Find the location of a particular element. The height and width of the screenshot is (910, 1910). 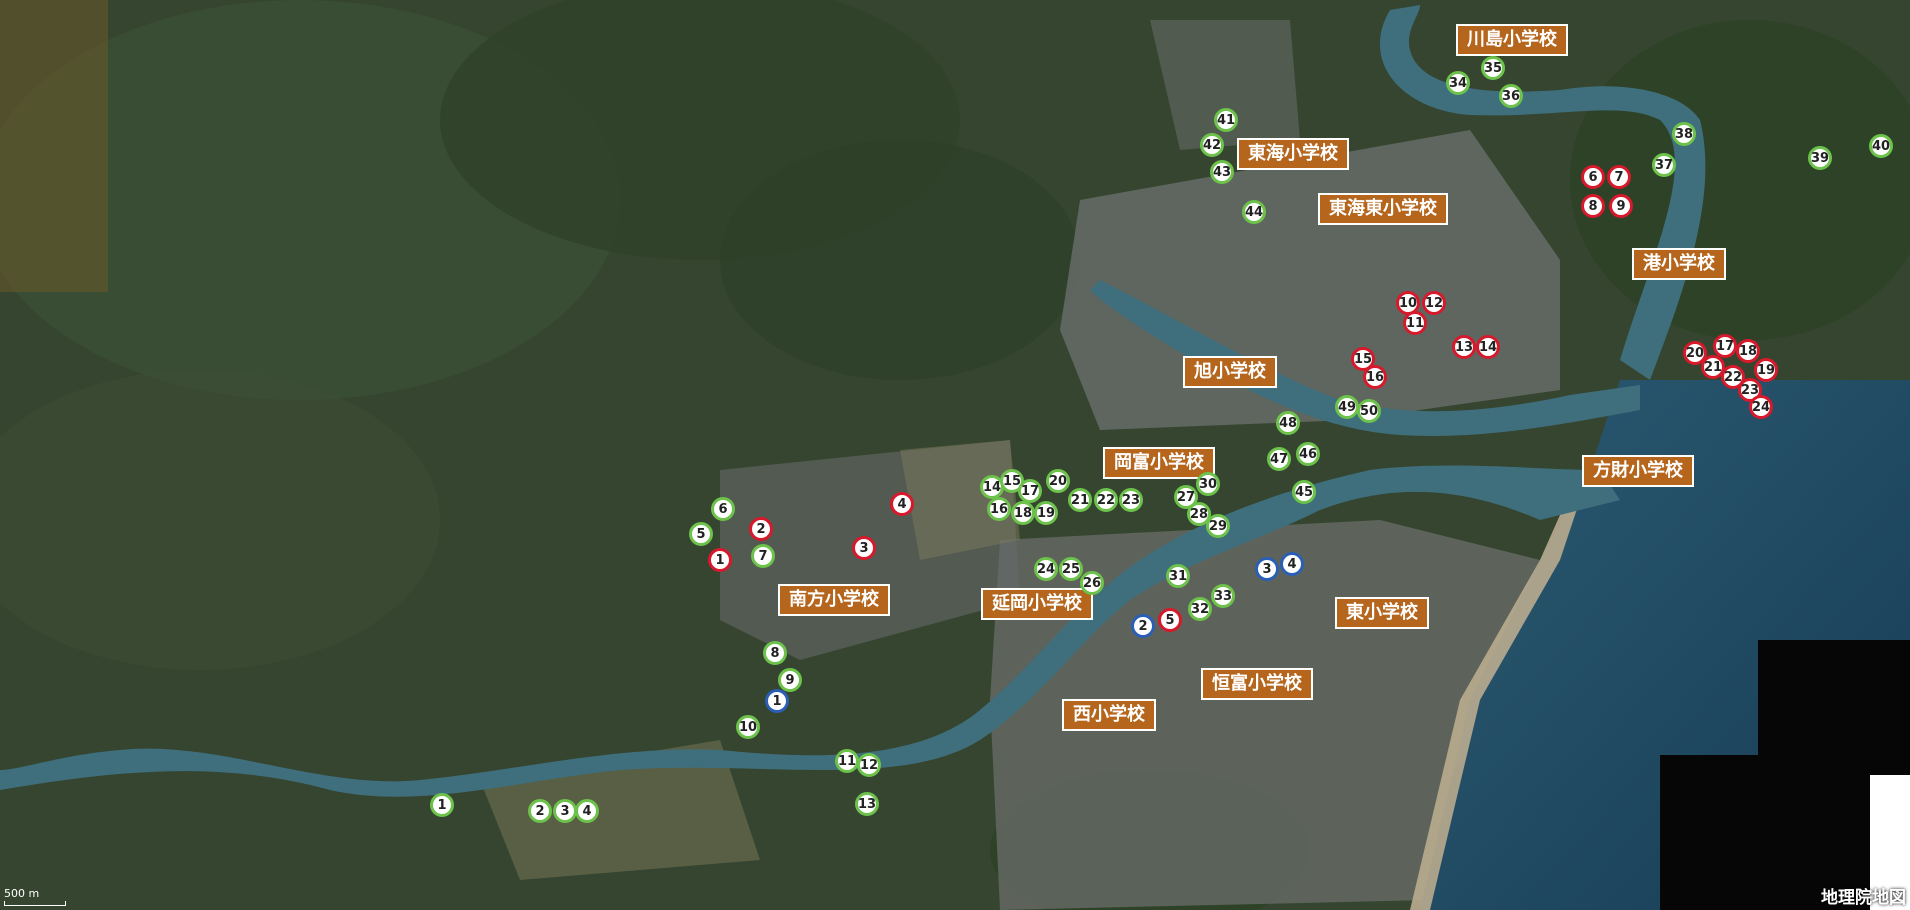

marker-red-24: 24 is located at coordinates (1761, 407).